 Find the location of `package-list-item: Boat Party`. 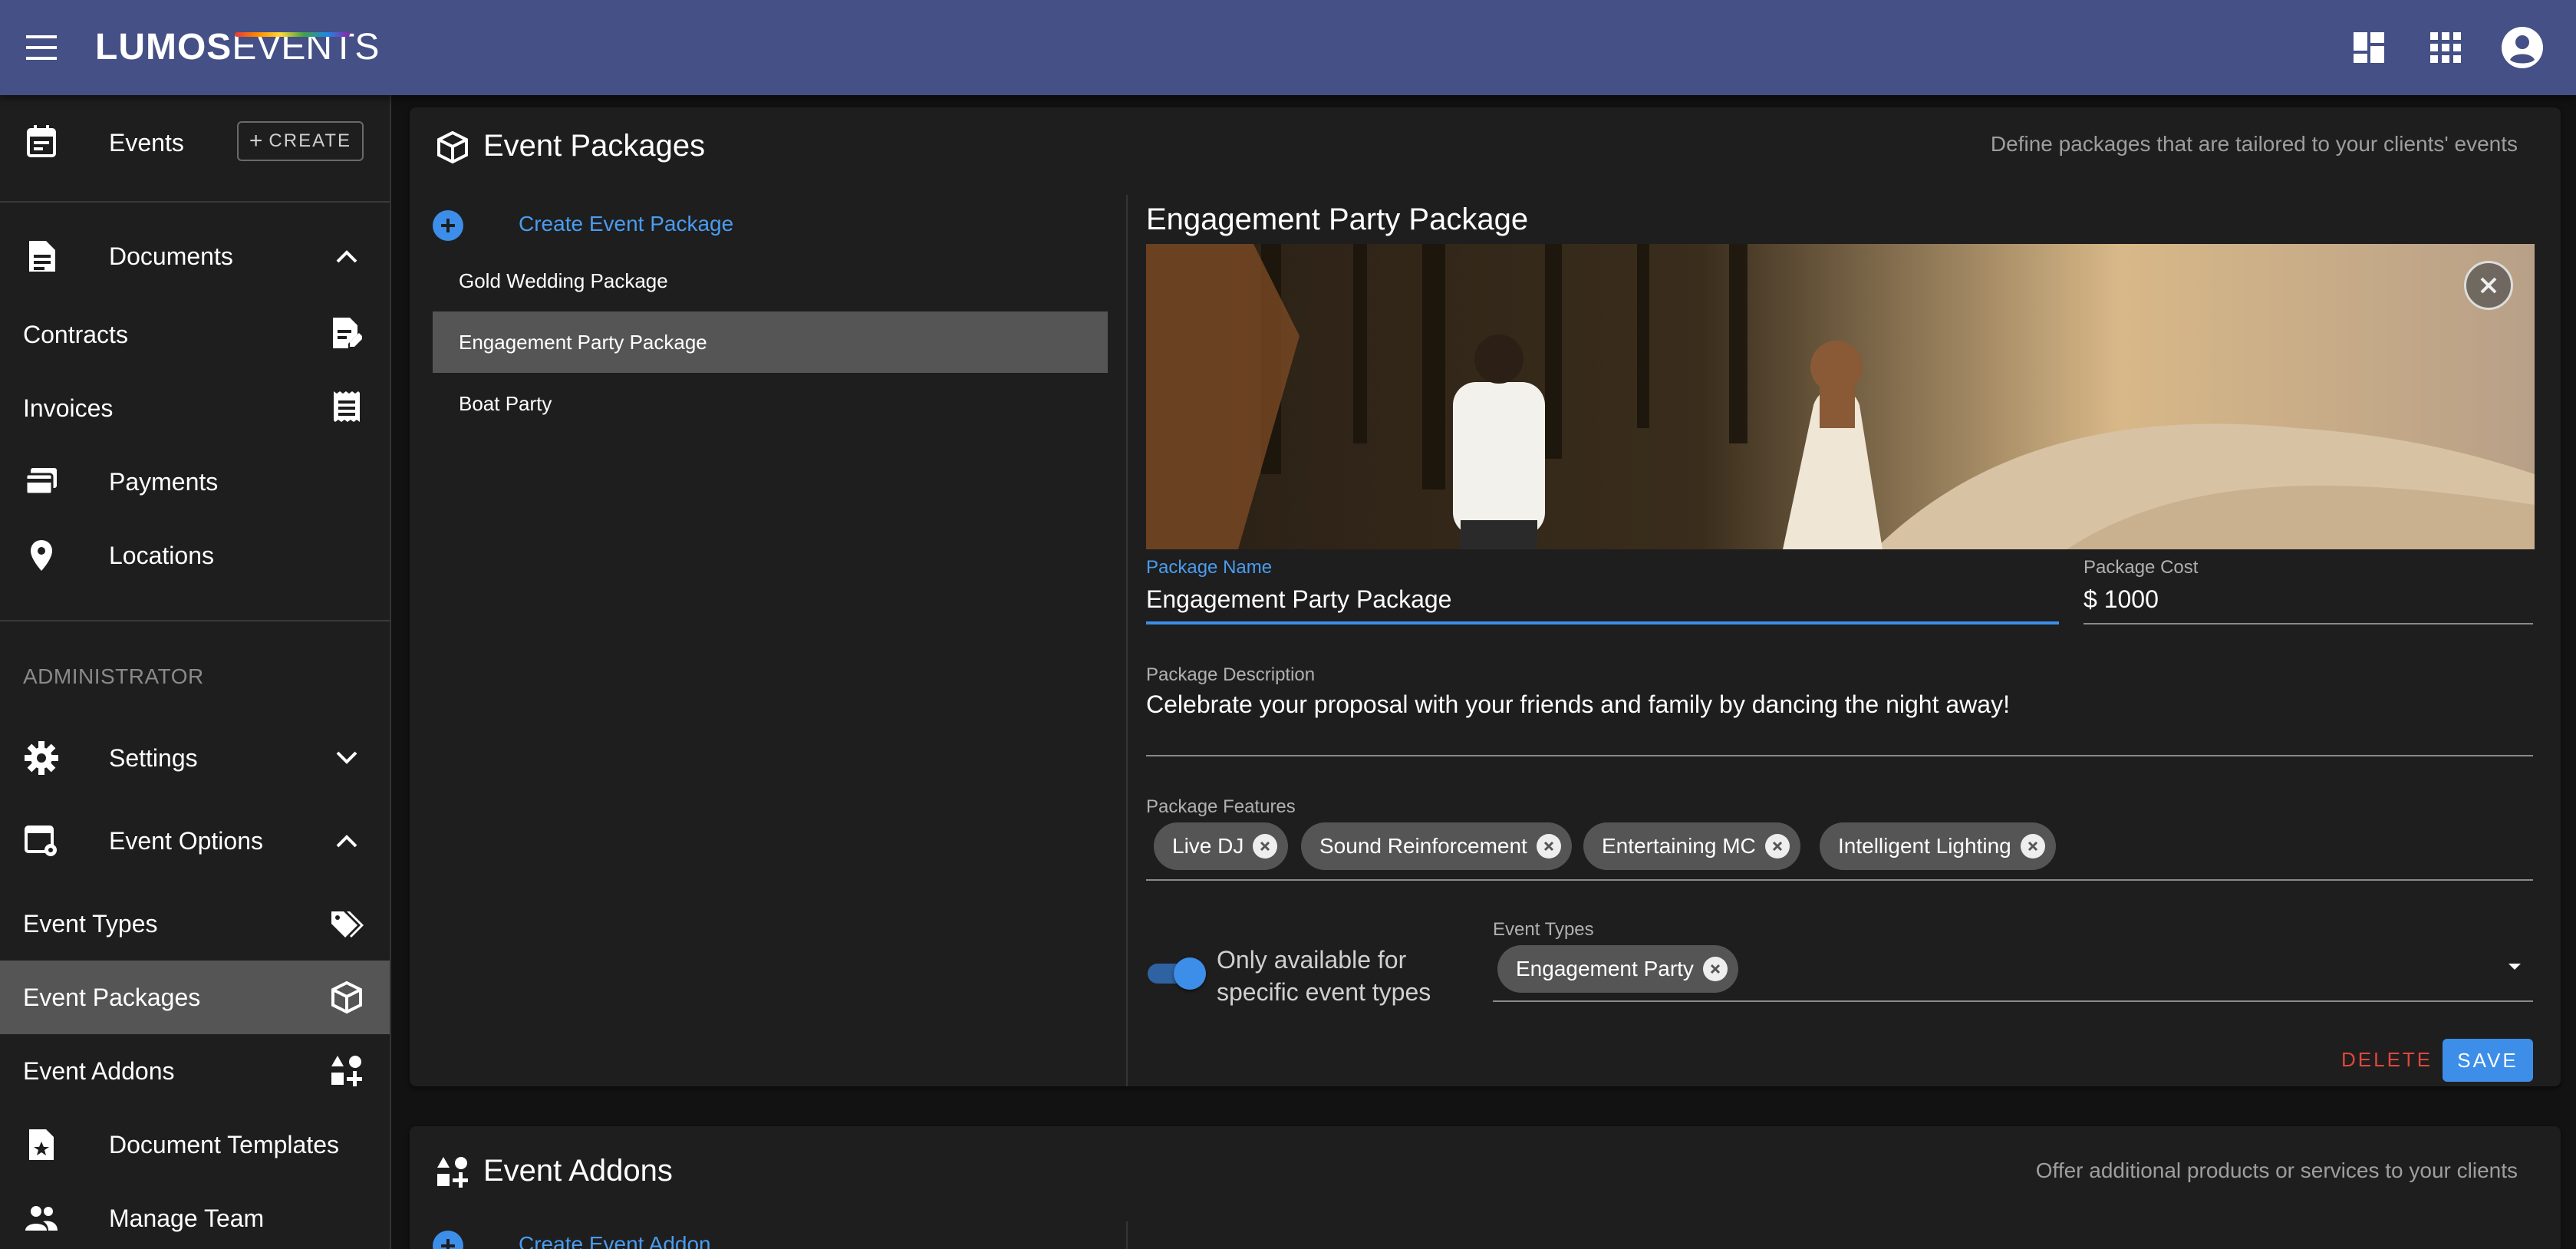

package-list-item: Boat Party is located at coordinates (770, 403).